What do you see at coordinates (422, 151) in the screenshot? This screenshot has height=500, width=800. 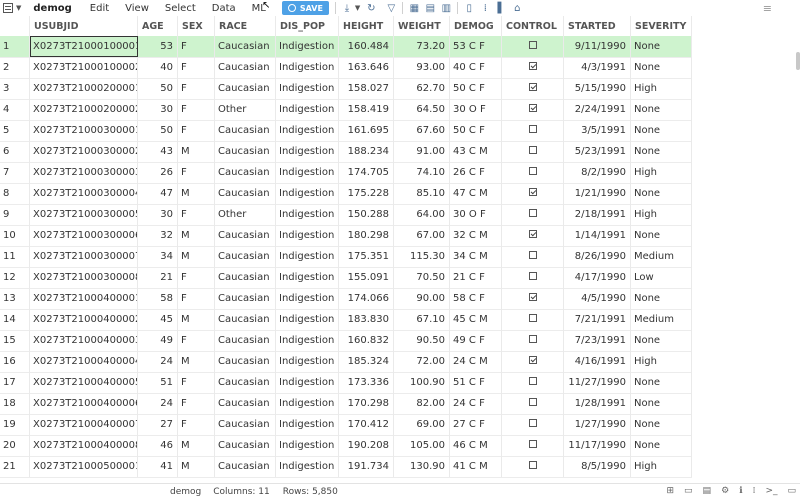 I see `cell-weight: 91.00` at bounding box center [422, 151].